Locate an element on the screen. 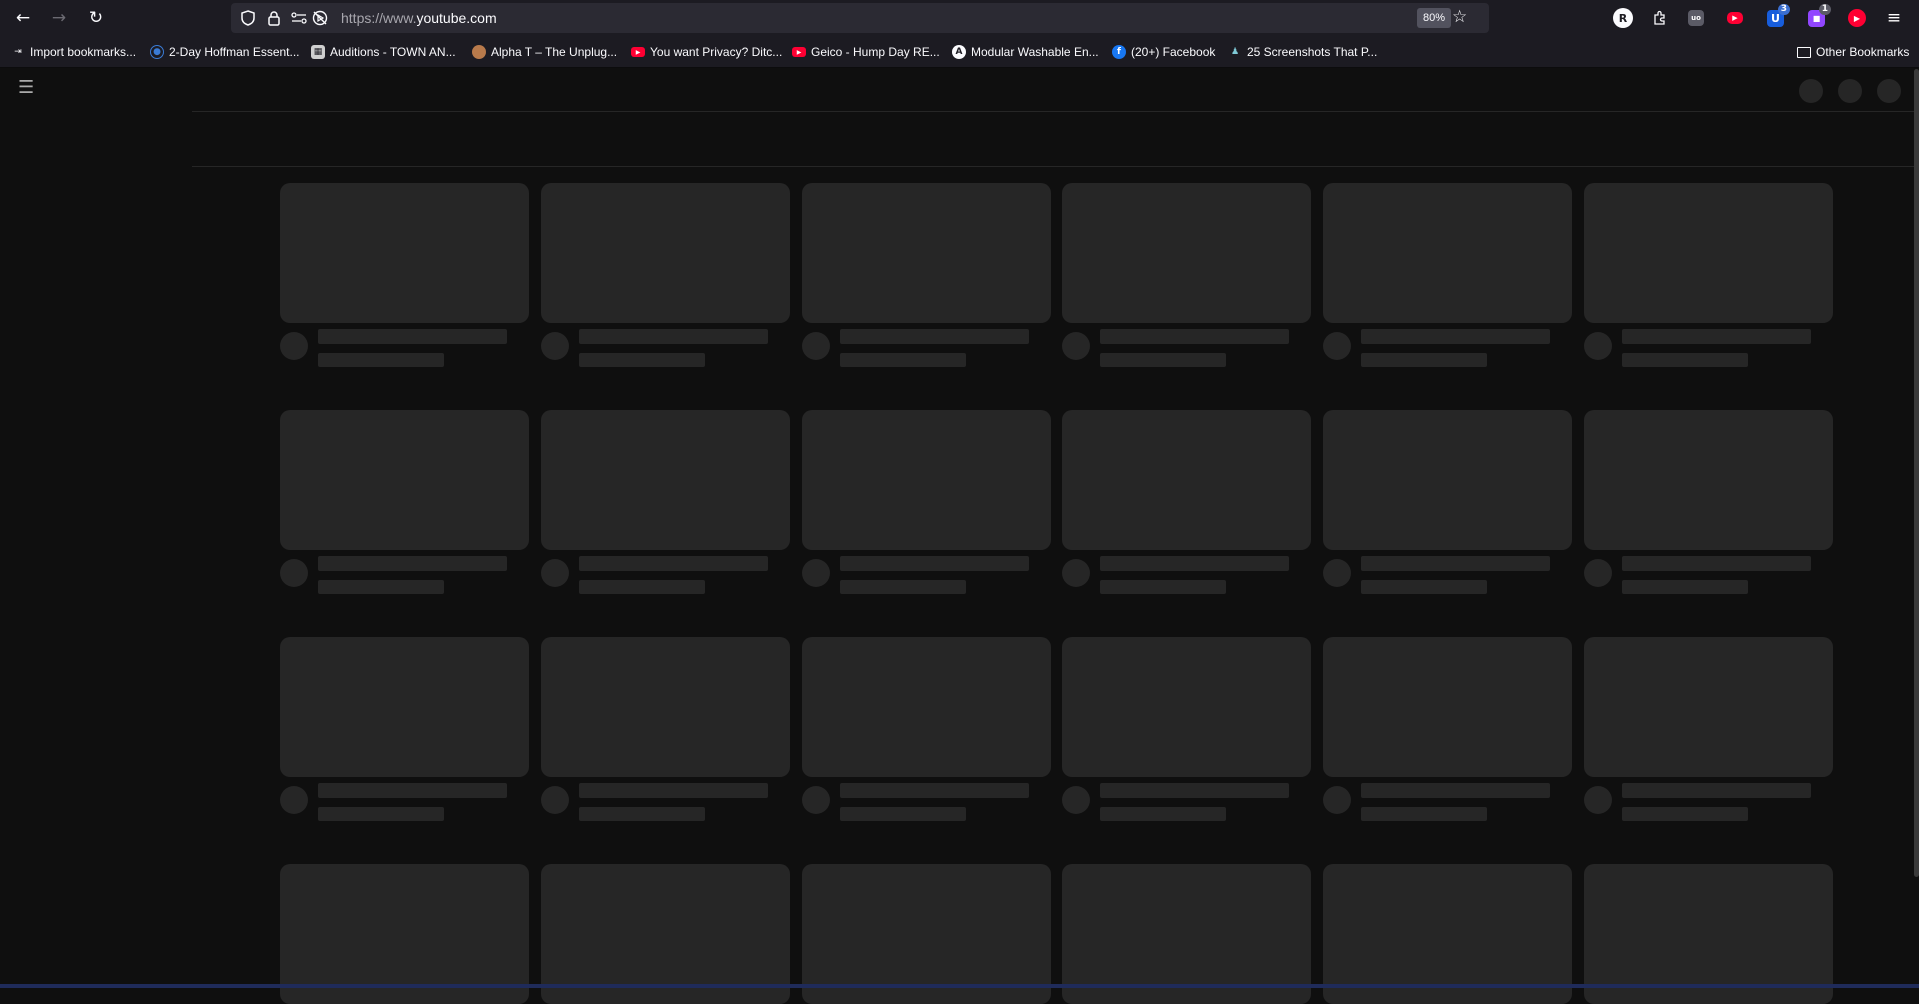 The image size is (1919, 1004). profile-avatar-icon: R is located at coordinates (1623, 18).